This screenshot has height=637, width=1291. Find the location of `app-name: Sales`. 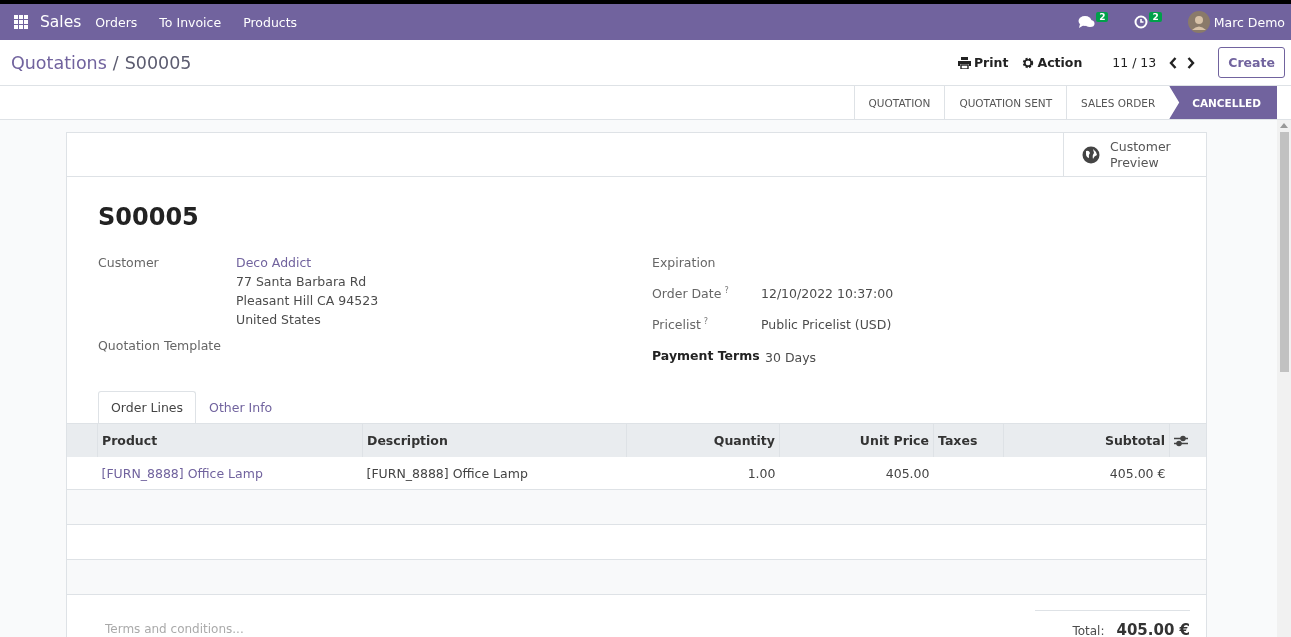

app-name: Sales is located at coordinates (61, 22).